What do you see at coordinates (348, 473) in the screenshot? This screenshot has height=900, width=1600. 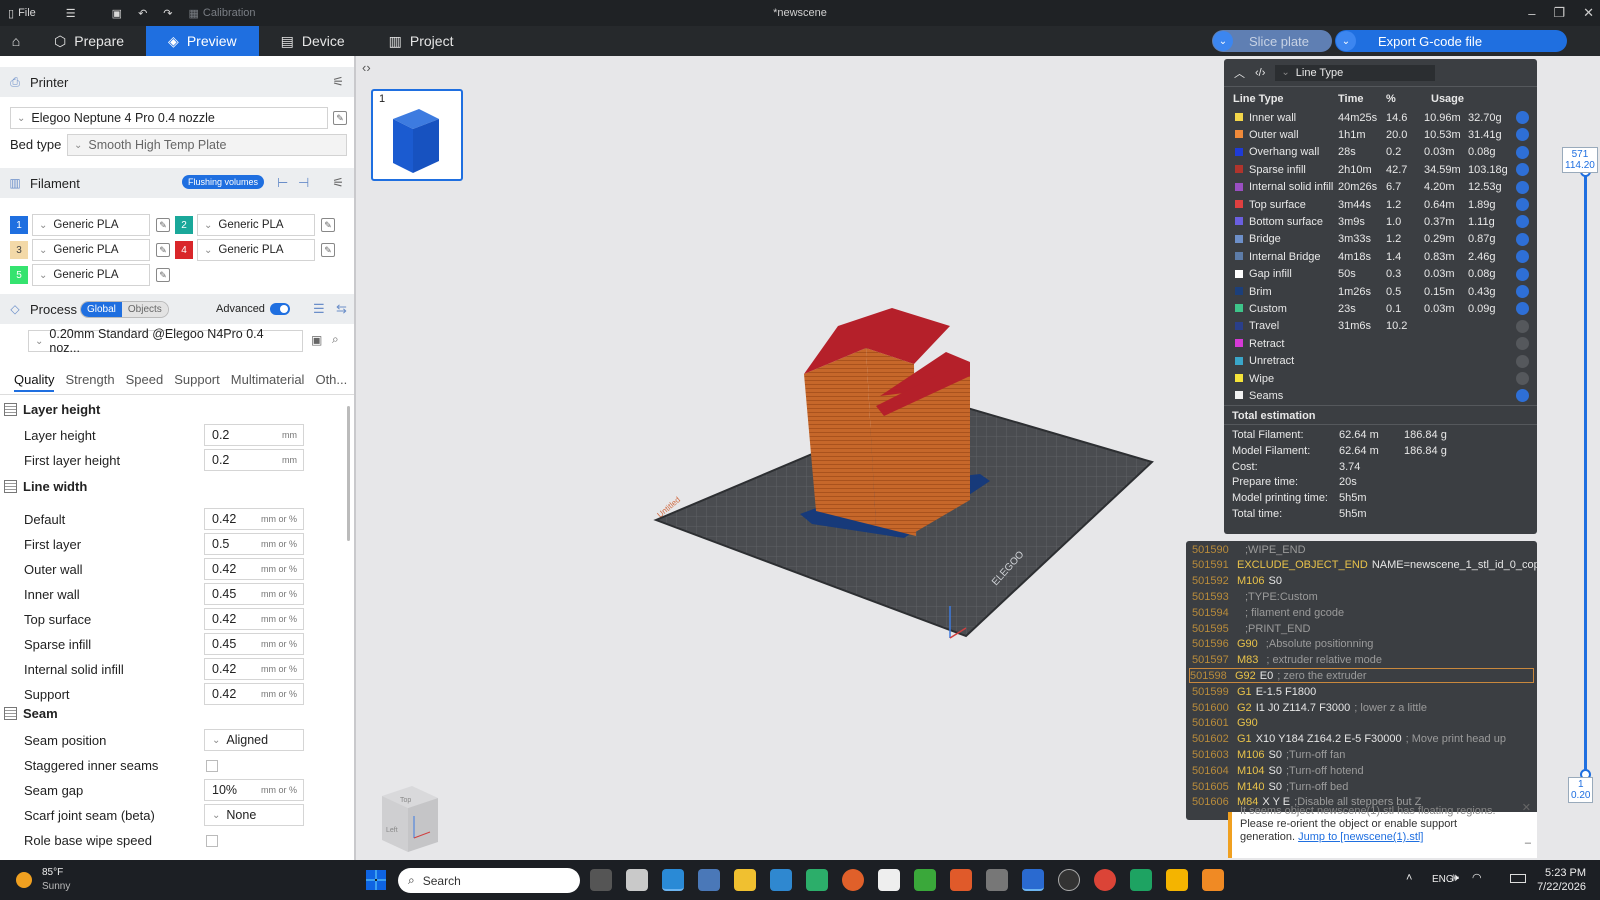 I see `scrollbar` at bounding box center [348, 473].